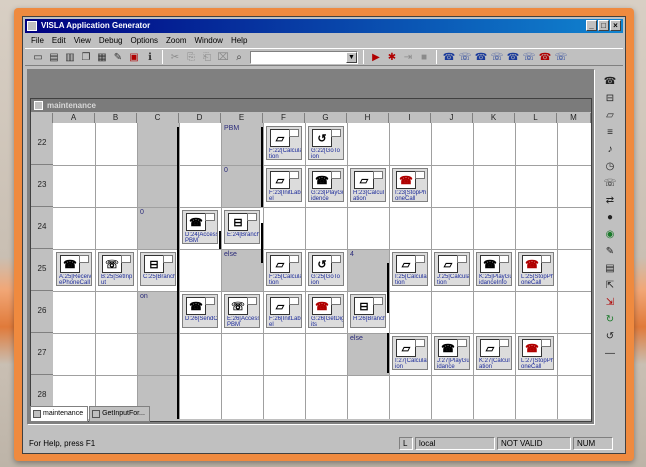  Describe the element at coordinates (242, 118) in the screenshot. I see `column-header-e: E` at that location.